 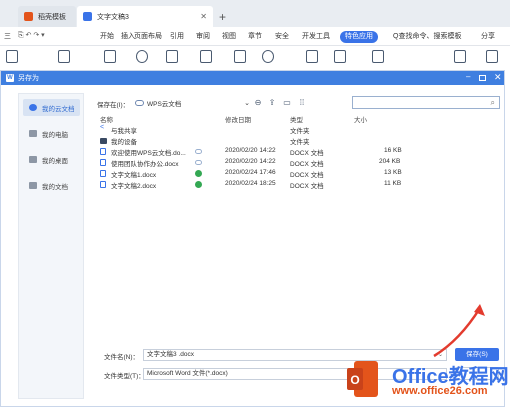 I want to click on file-name: 文字文稿2.docx, so click(x=134, y=186).